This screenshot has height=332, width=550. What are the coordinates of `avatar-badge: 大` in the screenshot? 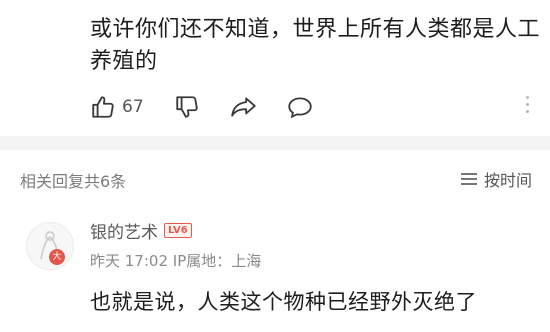 It's located at (57, 257).